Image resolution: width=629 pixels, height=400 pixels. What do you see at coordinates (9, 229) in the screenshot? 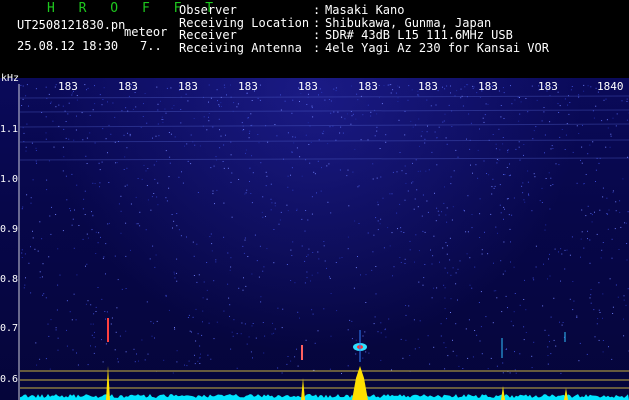
I see `y-tick-label: 0.9` at bounding box center [9, 229].